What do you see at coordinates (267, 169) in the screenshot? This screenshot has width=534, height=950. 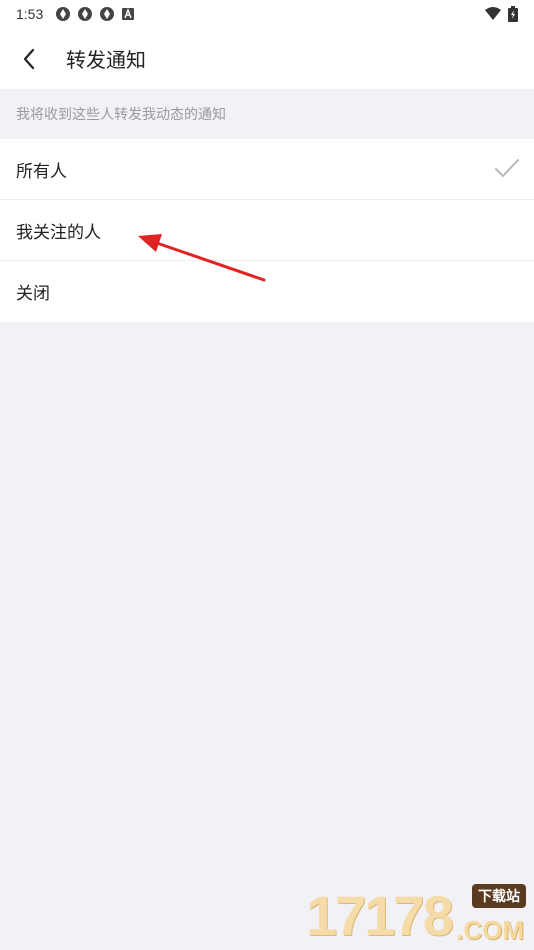 I see `option-everyone: 所有人` at bounding box center [267, 169].